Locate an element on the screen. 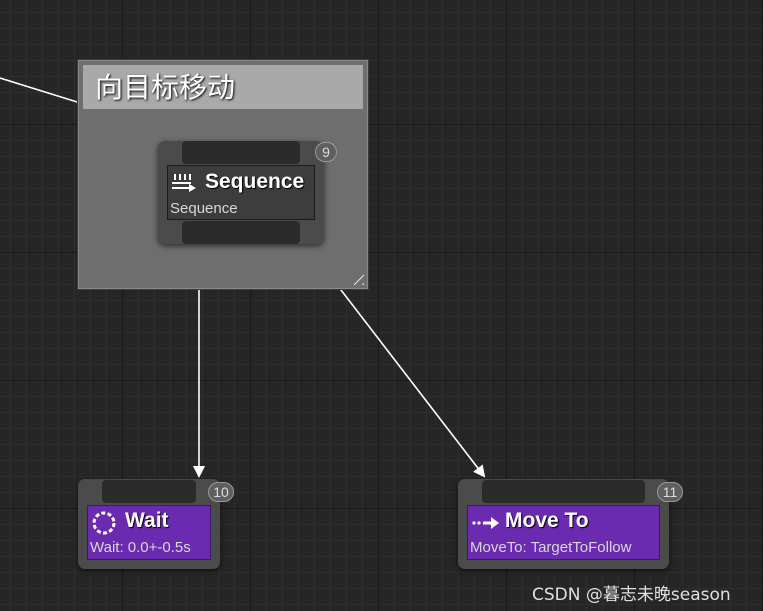 The image size is (763, 611). sequence-node-body: Sequence Sequence is located at coordinates (241, 192).